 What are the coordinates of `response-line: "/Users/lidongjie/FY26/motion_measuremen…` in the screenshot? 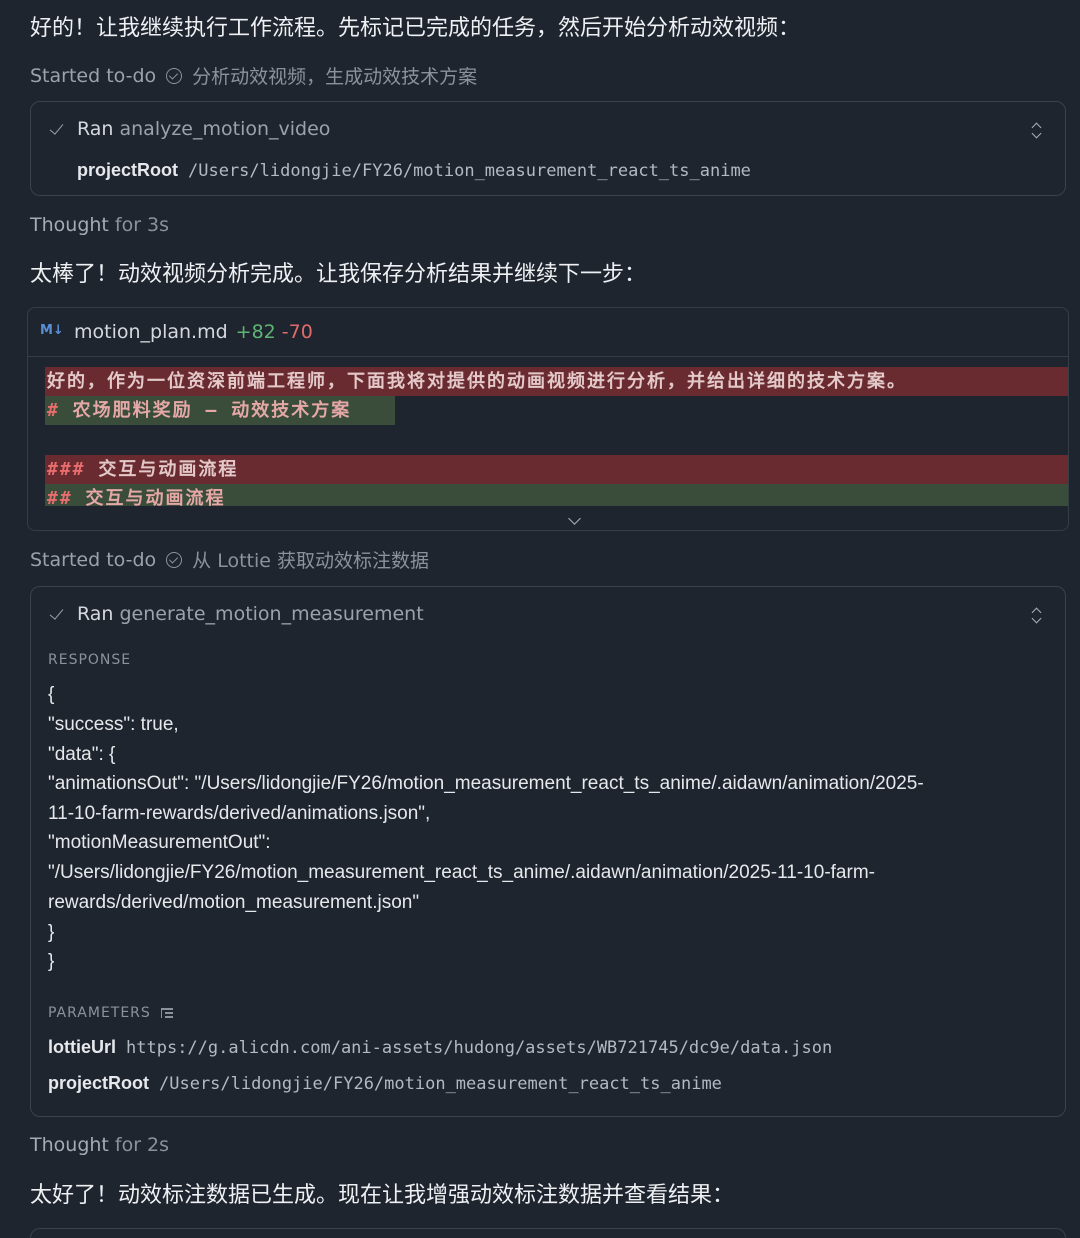 It's located at (461, 872).